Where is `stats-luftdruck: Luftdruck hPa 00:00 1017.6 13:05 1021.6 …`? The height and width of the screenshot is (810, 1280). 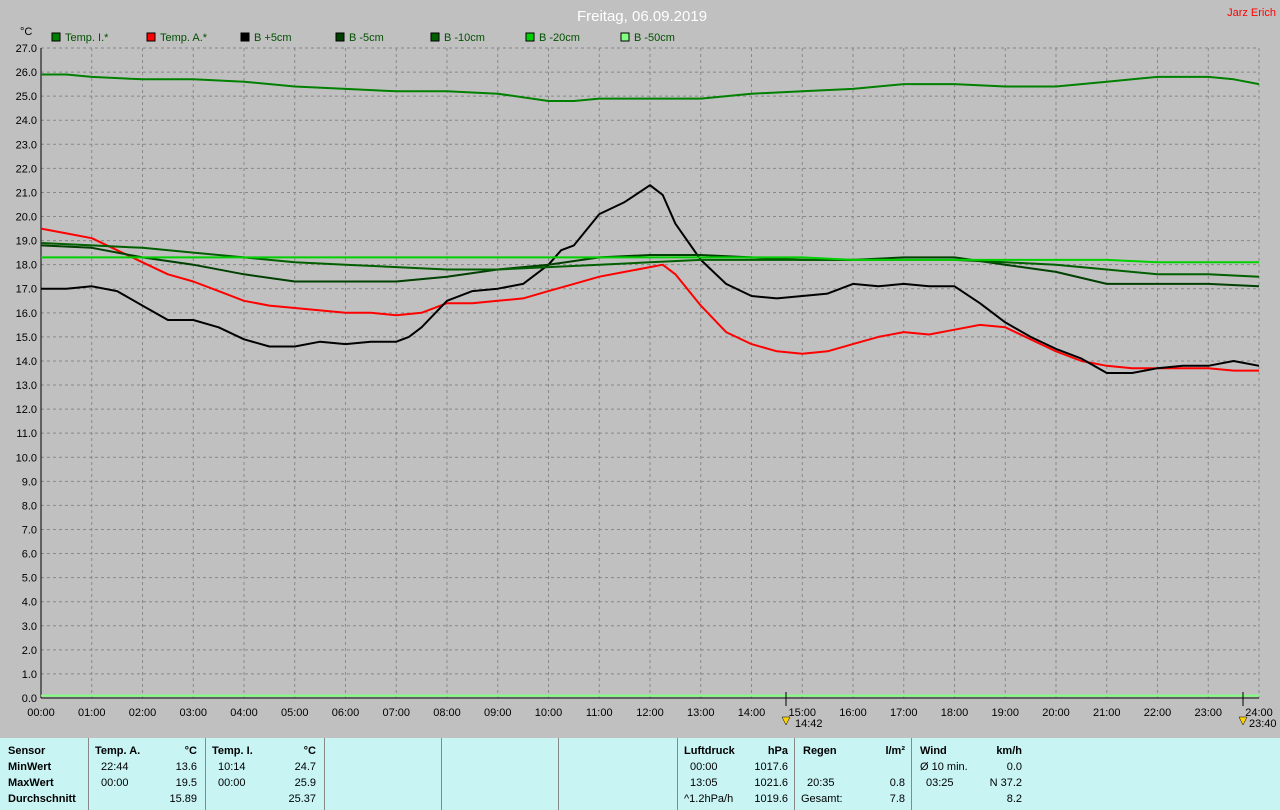 stats-luftdruck: Luftdruck hPa 00:00 1017.6 13:05 1021.6 … is located at coordinates (736, 774).